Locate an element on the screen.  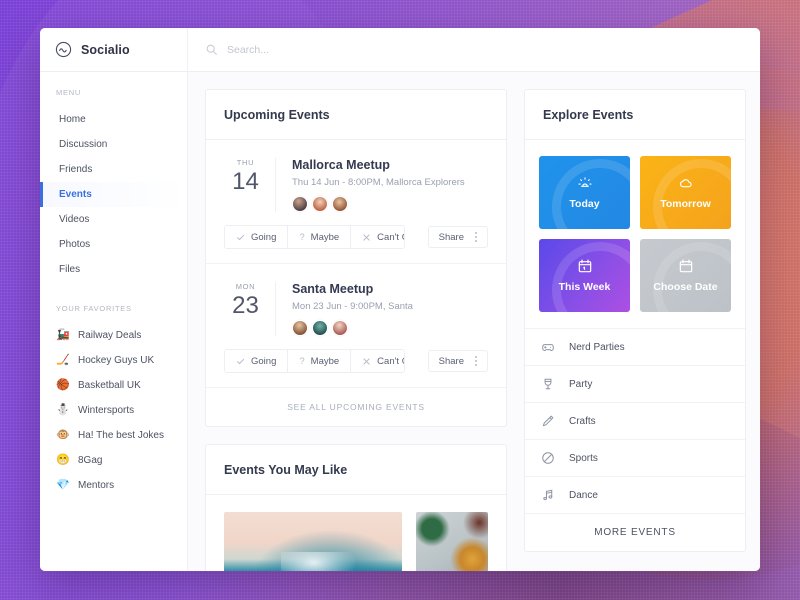
event-date-badge: MON 23 is located at coordinates (250, 309).